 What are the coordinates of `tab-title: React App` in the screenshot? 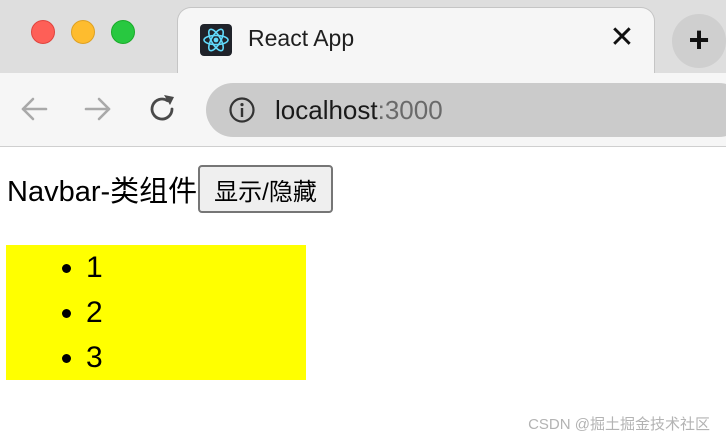 It's located at (301, 38).